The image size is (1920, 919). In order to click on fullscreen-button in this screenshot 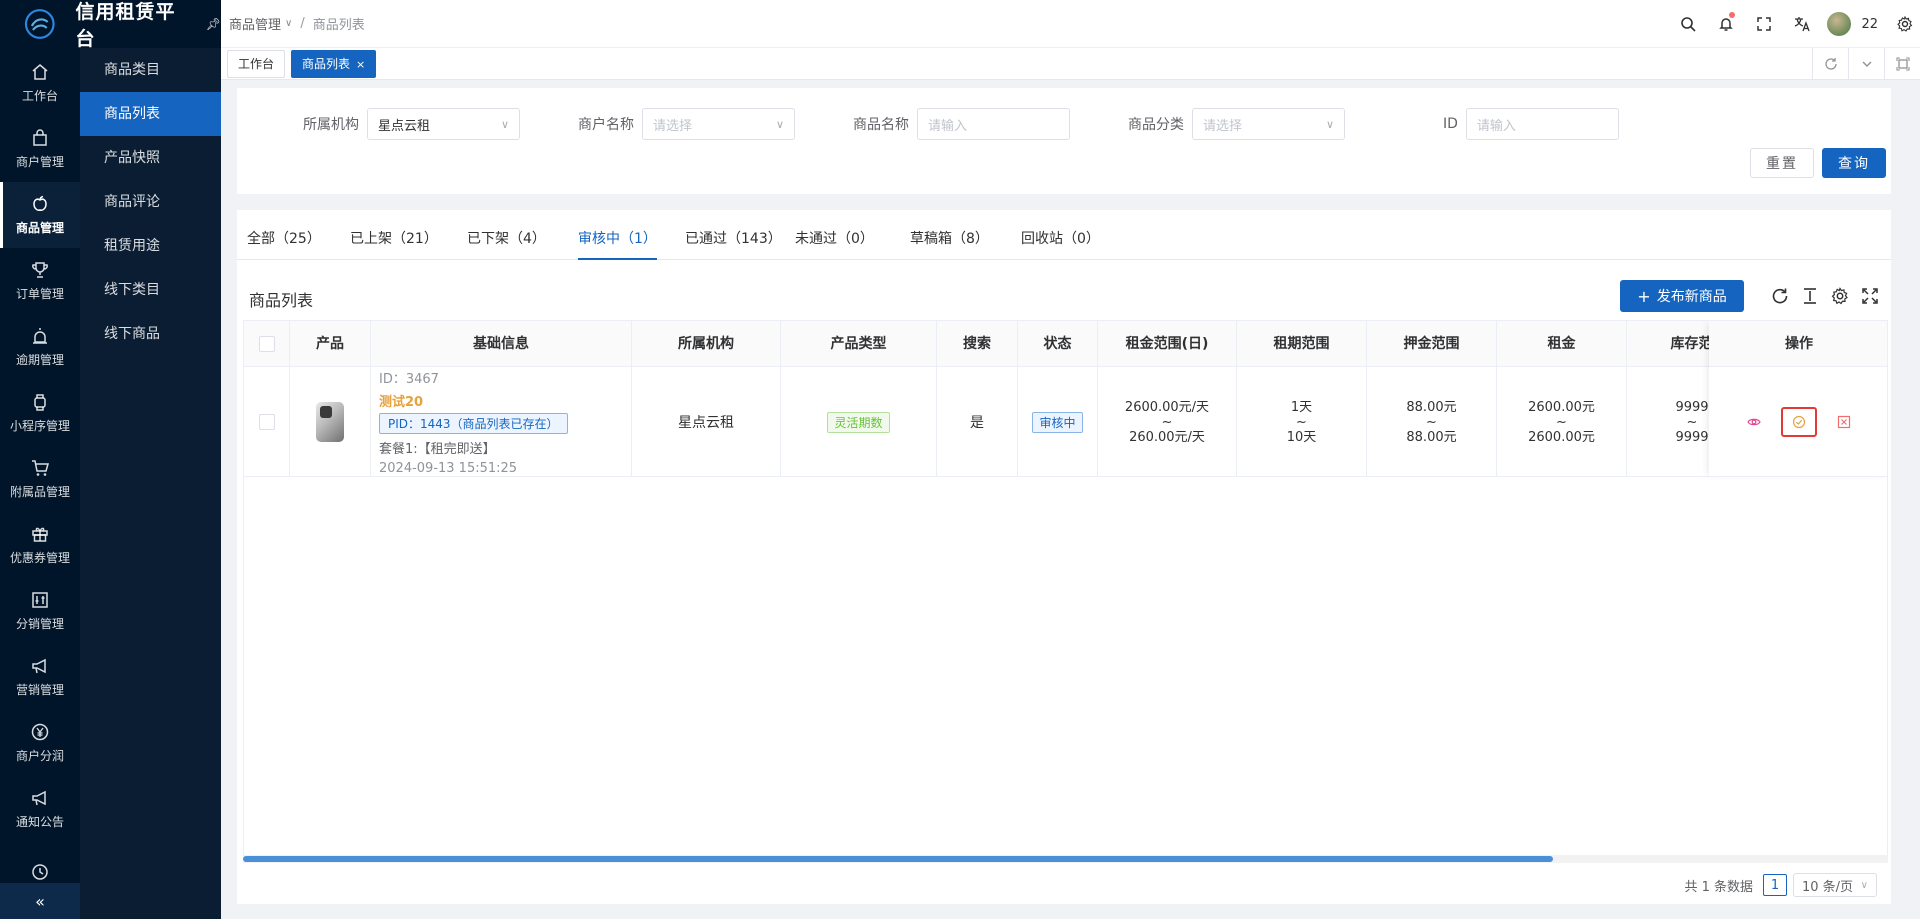, I will do `click(1764, 24)`.